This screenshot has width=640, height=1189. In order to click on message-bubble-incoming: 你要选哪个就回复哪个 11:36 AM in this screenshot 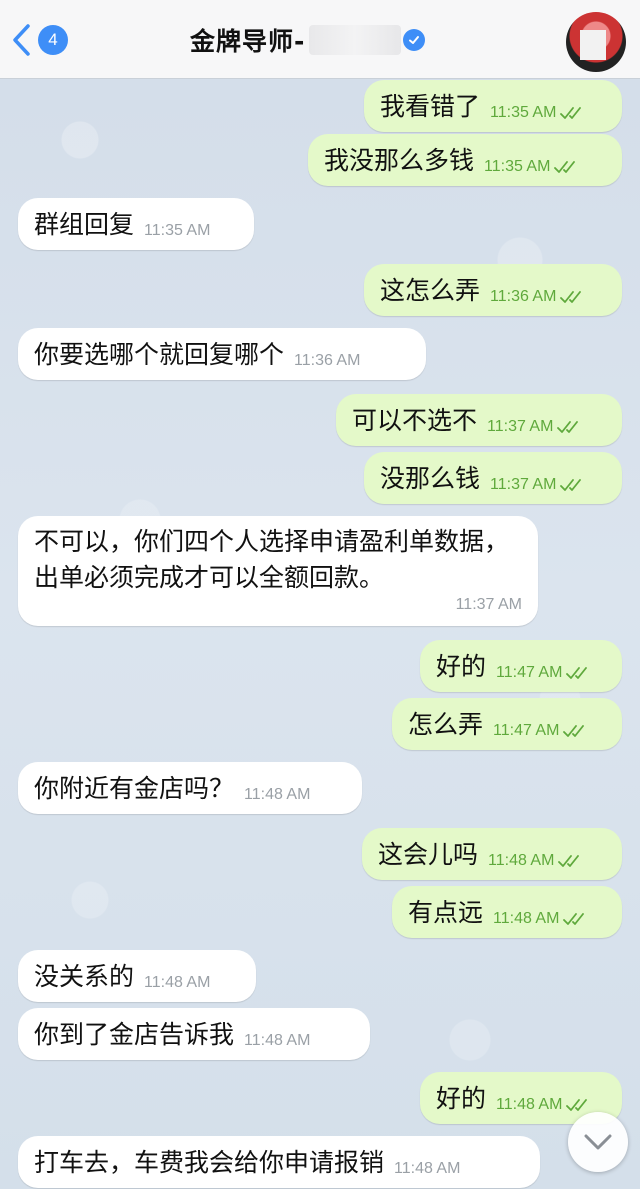, I will do `click(222, 354)`.